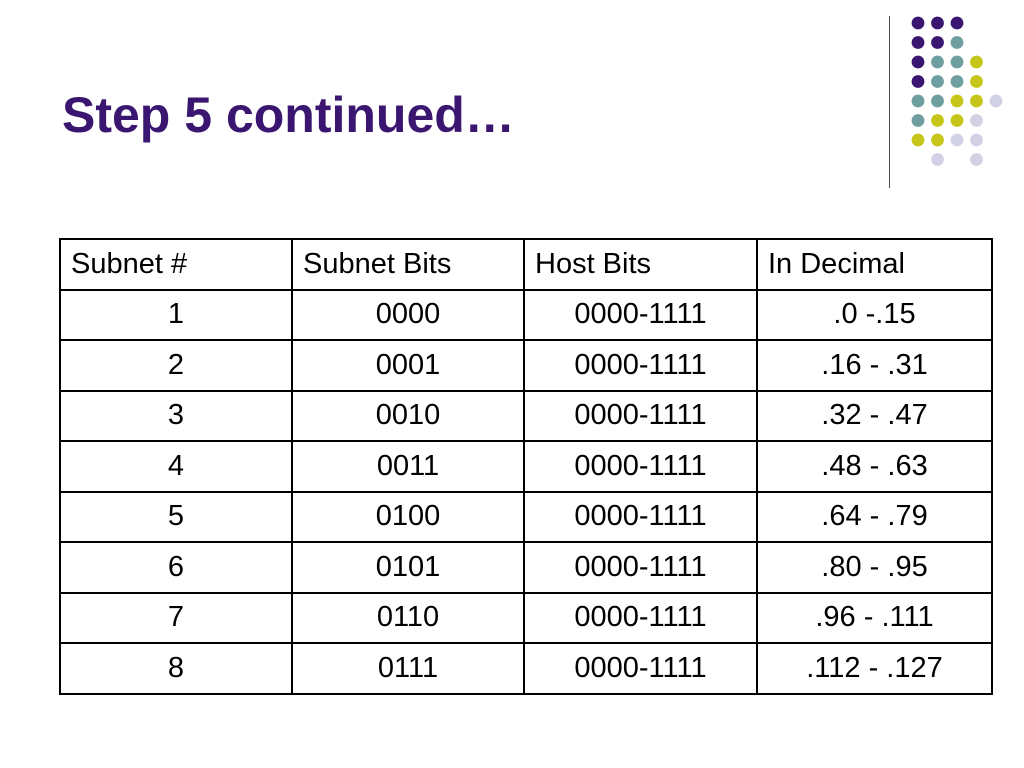 The height and width of the screenshot is (768, 1024). What do you see at coordinates (176, 668) in the screenshot?
I see `cell-subnet-number: 8` at bounding box center [176, 668].